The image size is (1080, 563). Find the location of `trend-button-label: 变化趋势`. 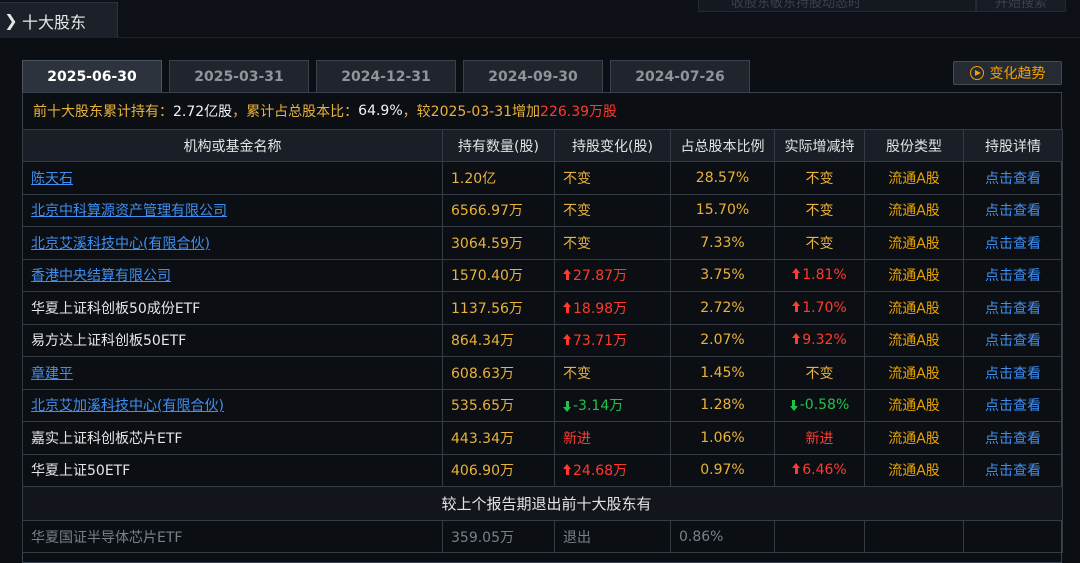

trend-button-label: 变化趋势 is located at coordinates (1017, 74).